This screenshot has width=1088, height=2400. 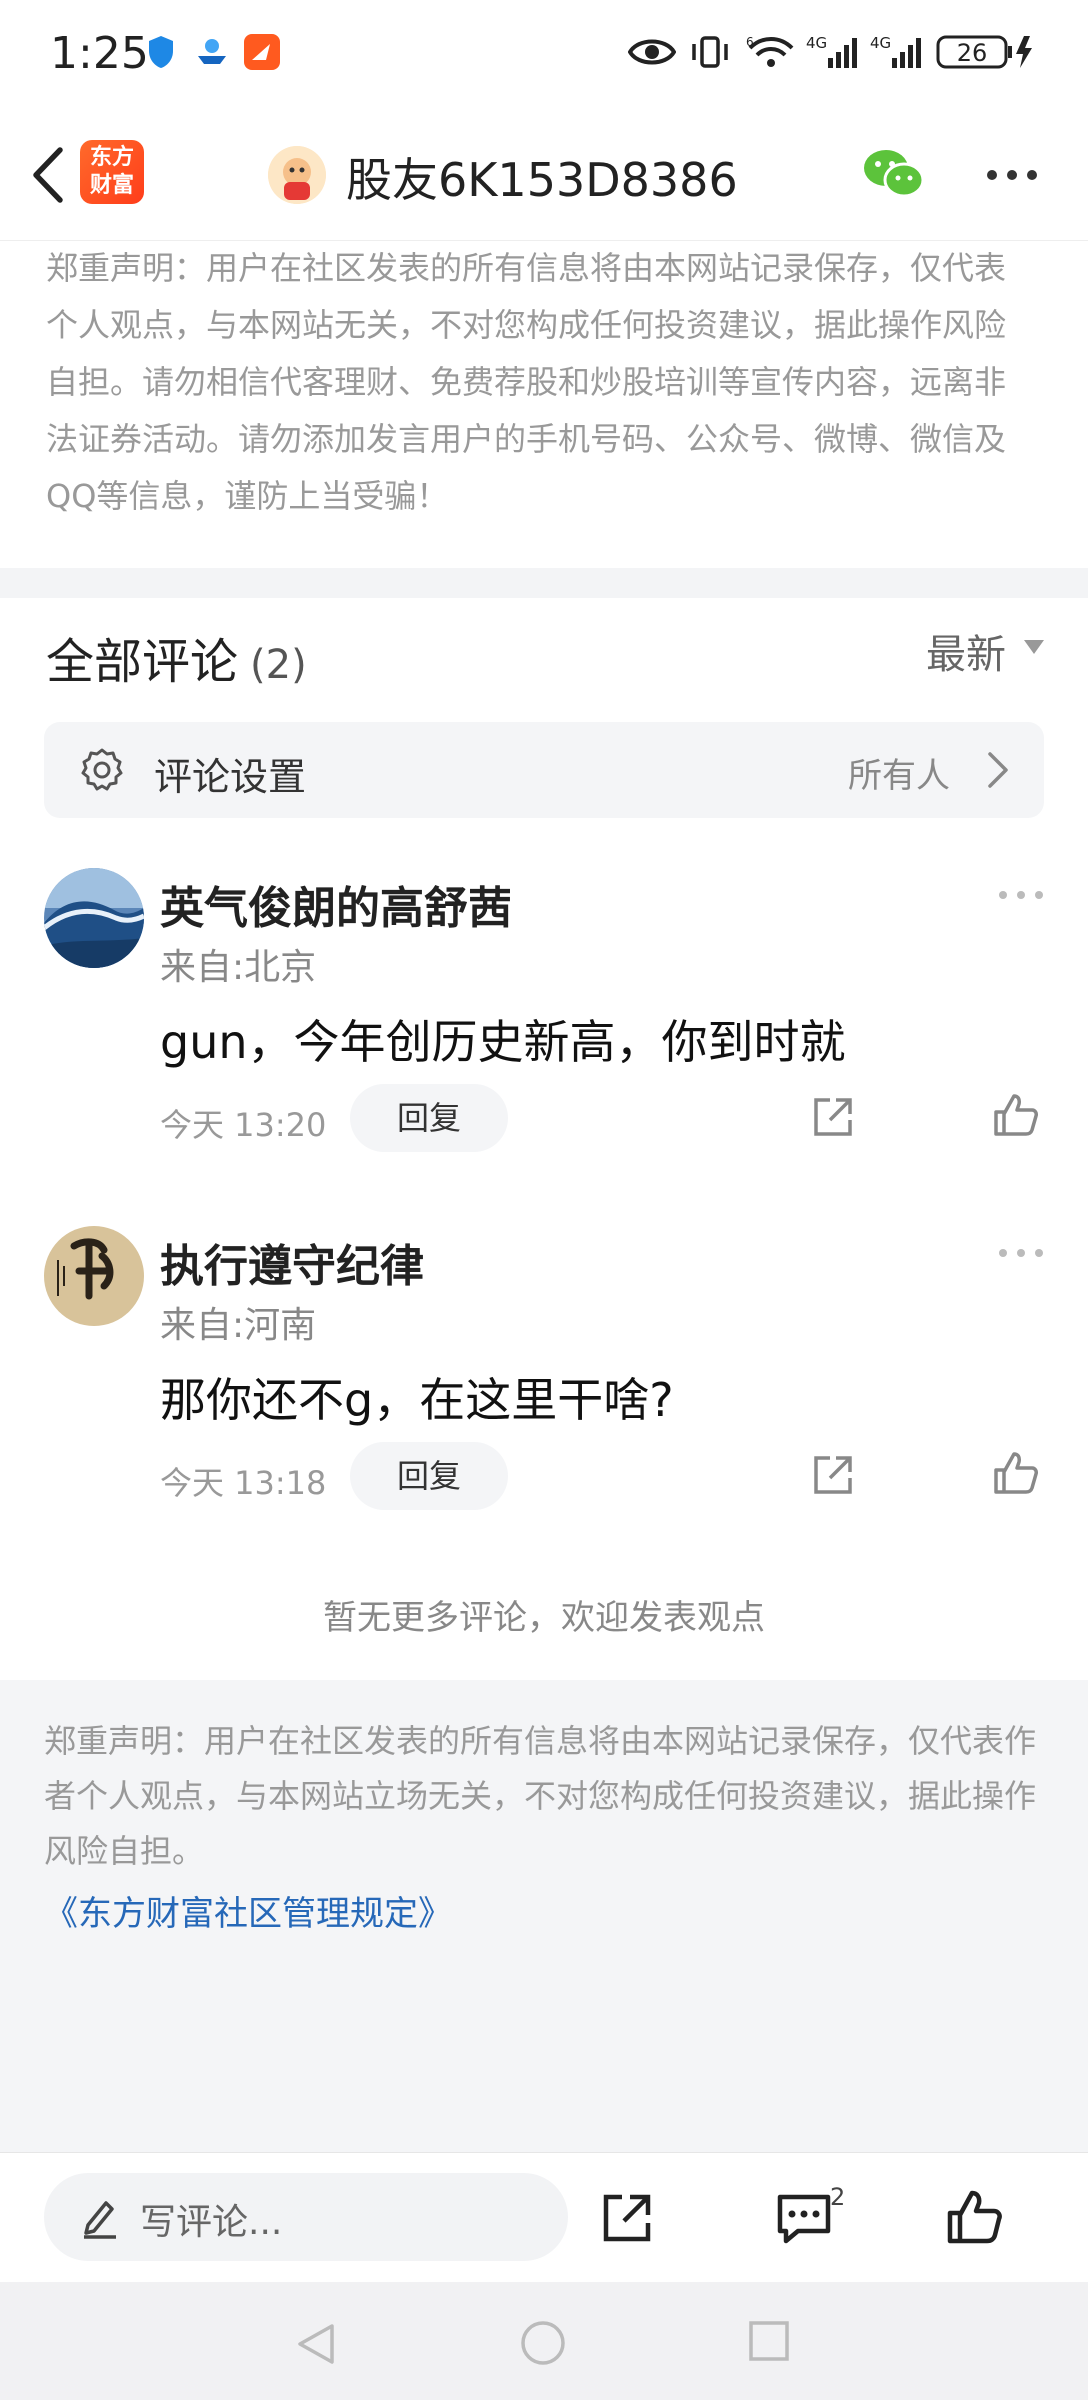 I want to click on status-time: 1:25, so click(x=99, y=53).